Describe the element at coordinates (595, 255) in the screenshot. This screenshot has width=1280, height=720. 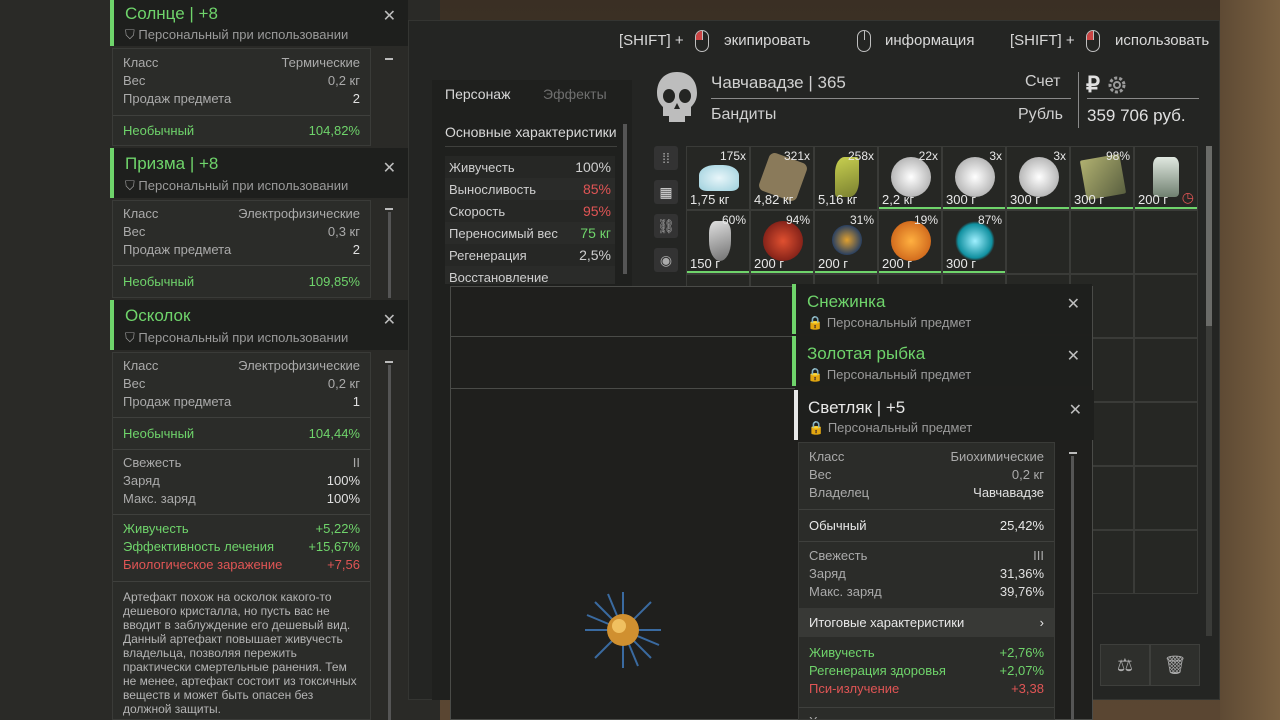
I see `stat-value: 2,5%` at that location.